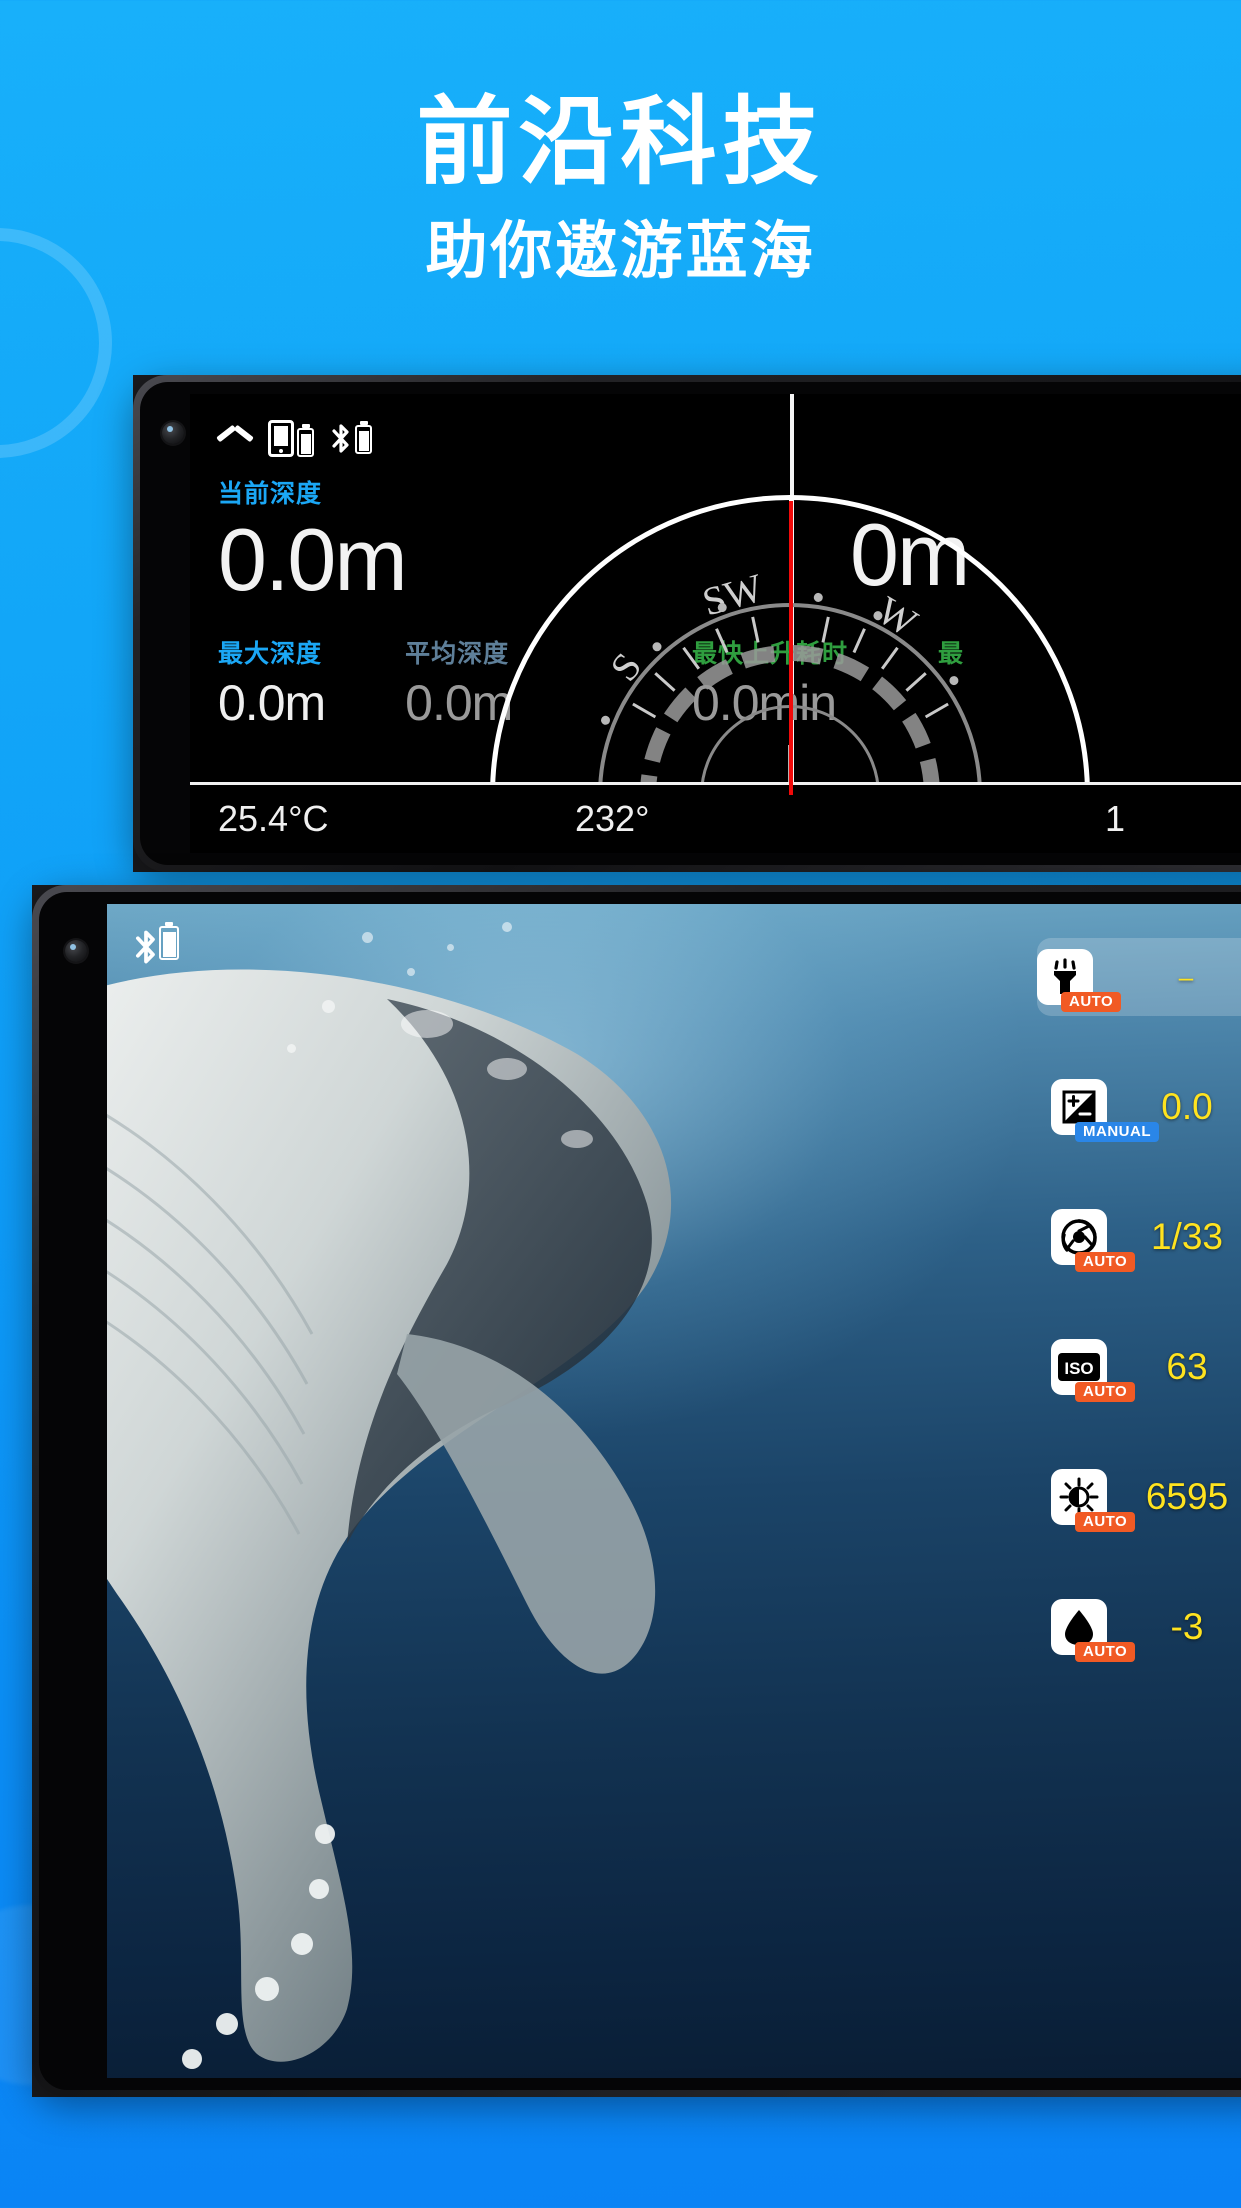  I want to click on tint-mode-badge: AUTO, so click(1105, 1652).